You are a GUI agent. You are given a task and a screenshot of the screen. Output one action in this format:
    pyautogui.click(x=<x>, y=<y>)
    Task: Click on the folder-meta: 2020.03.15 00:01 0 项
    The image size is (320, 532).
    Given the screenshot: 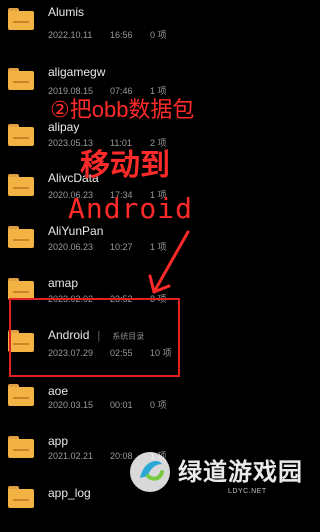 What is the action you would take?
    pyautogui.click(x=107, y=404)
    